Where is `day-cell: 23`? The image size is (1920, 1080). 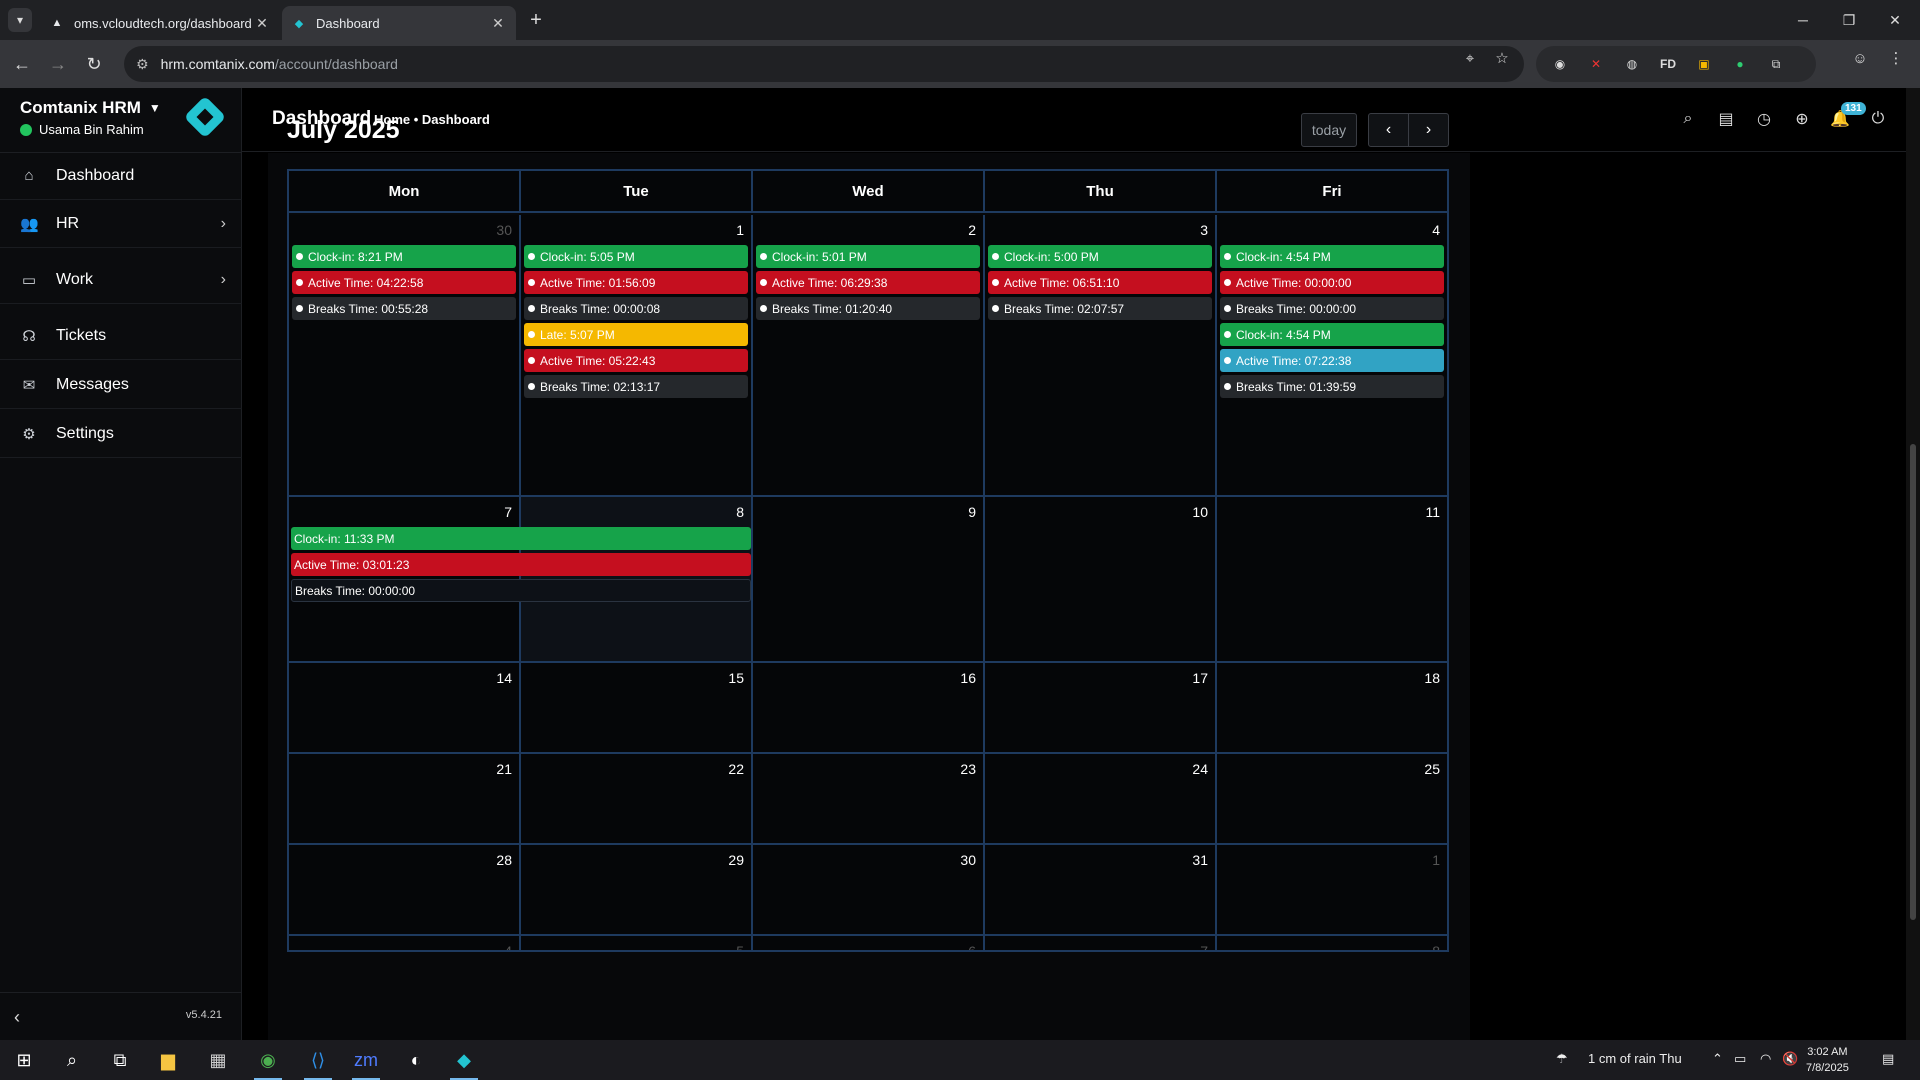
day-cell: 23 is located at coordinates (869, 799).